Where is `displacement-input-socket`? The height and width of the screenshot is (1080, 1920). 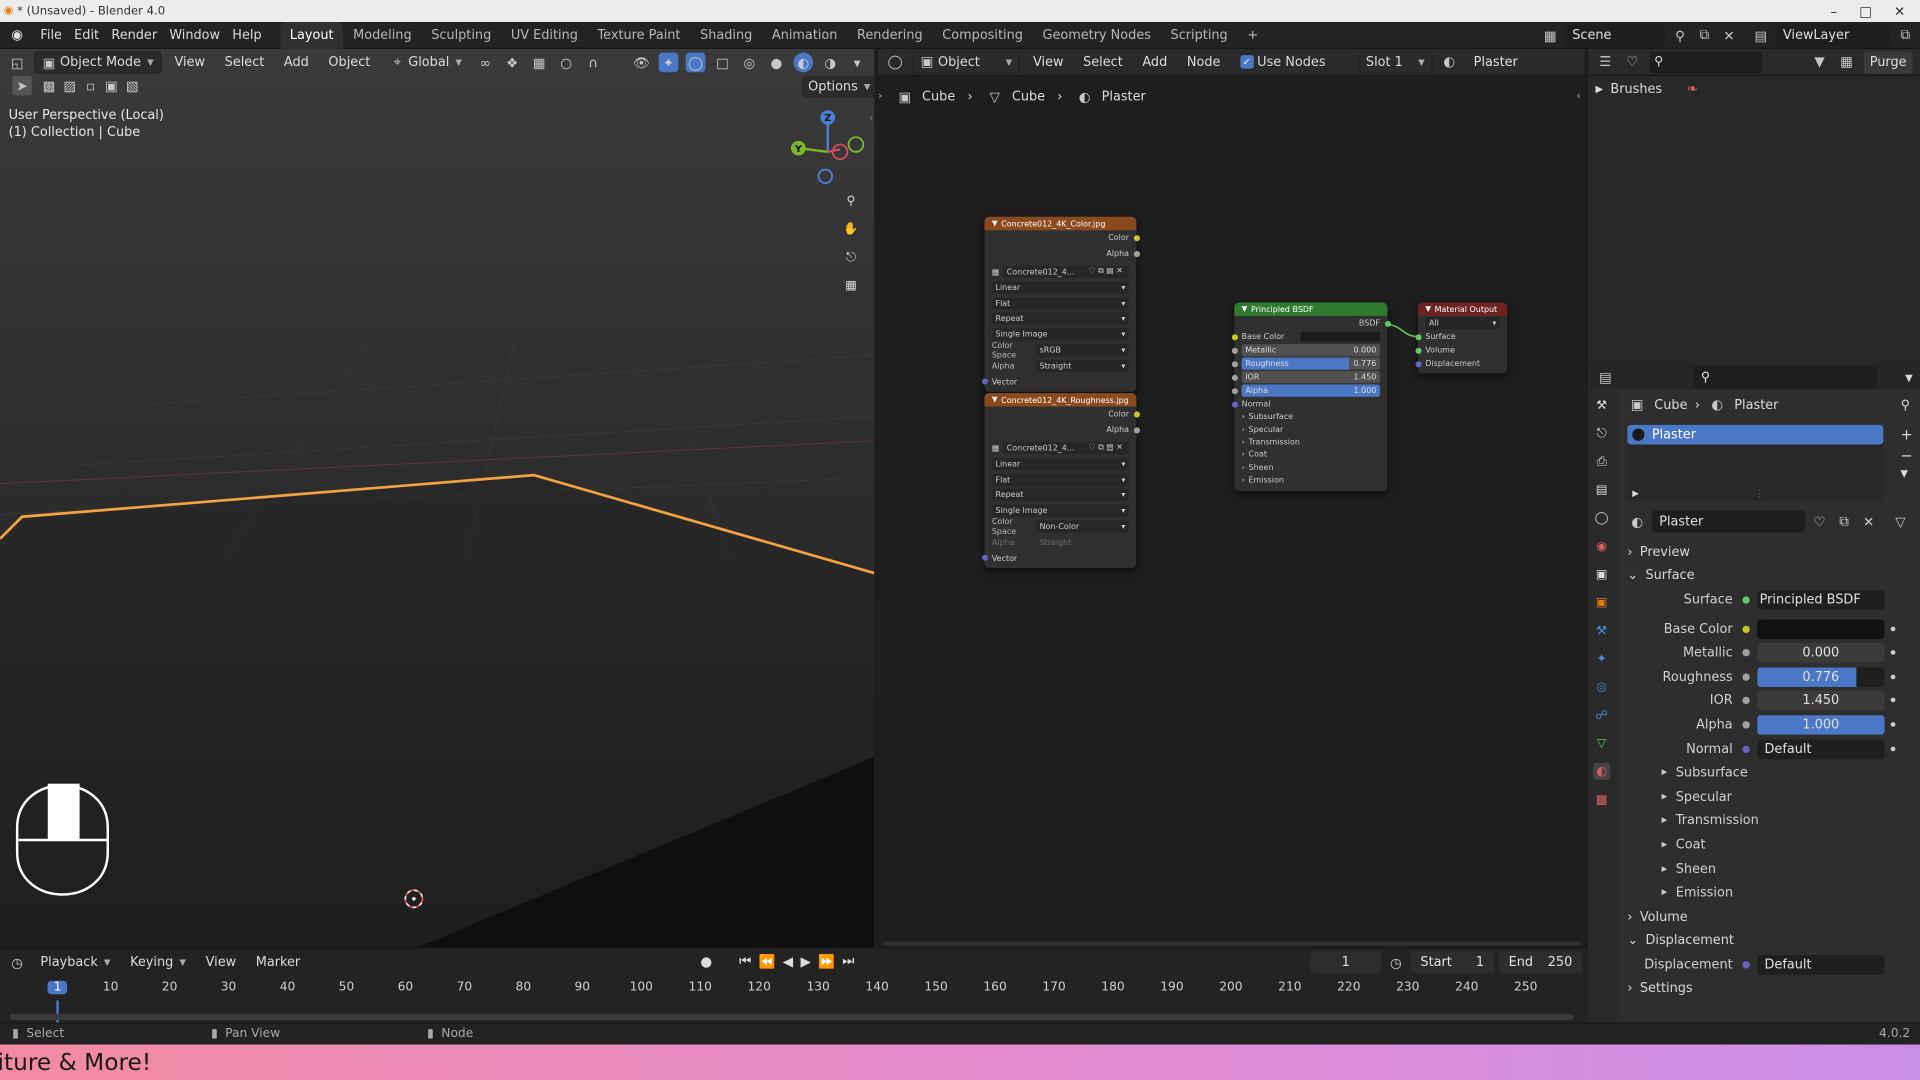
displacement-input-socket is located at coordinates (1418, 364).